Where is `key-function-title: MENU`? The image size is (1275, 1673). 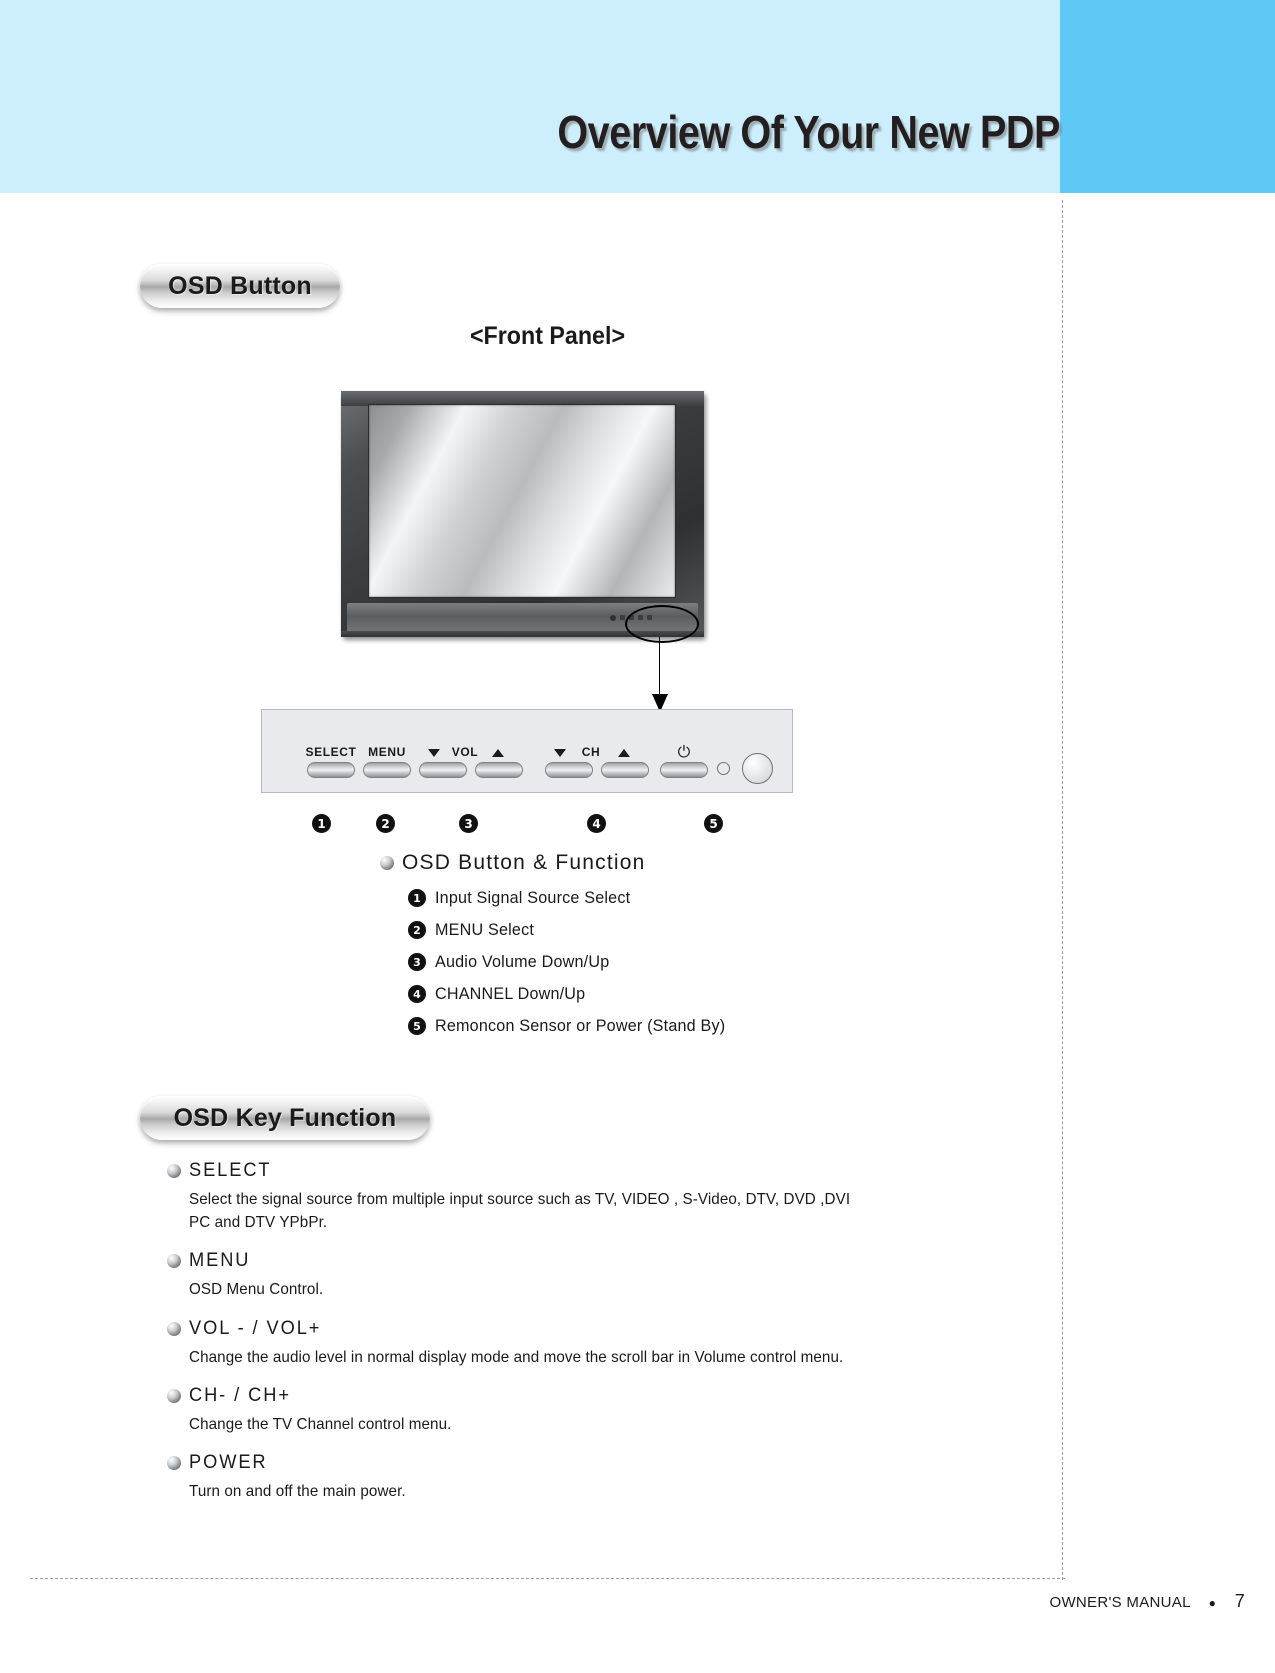 key-function-title: MENU is located at coordinates (612, 1261).